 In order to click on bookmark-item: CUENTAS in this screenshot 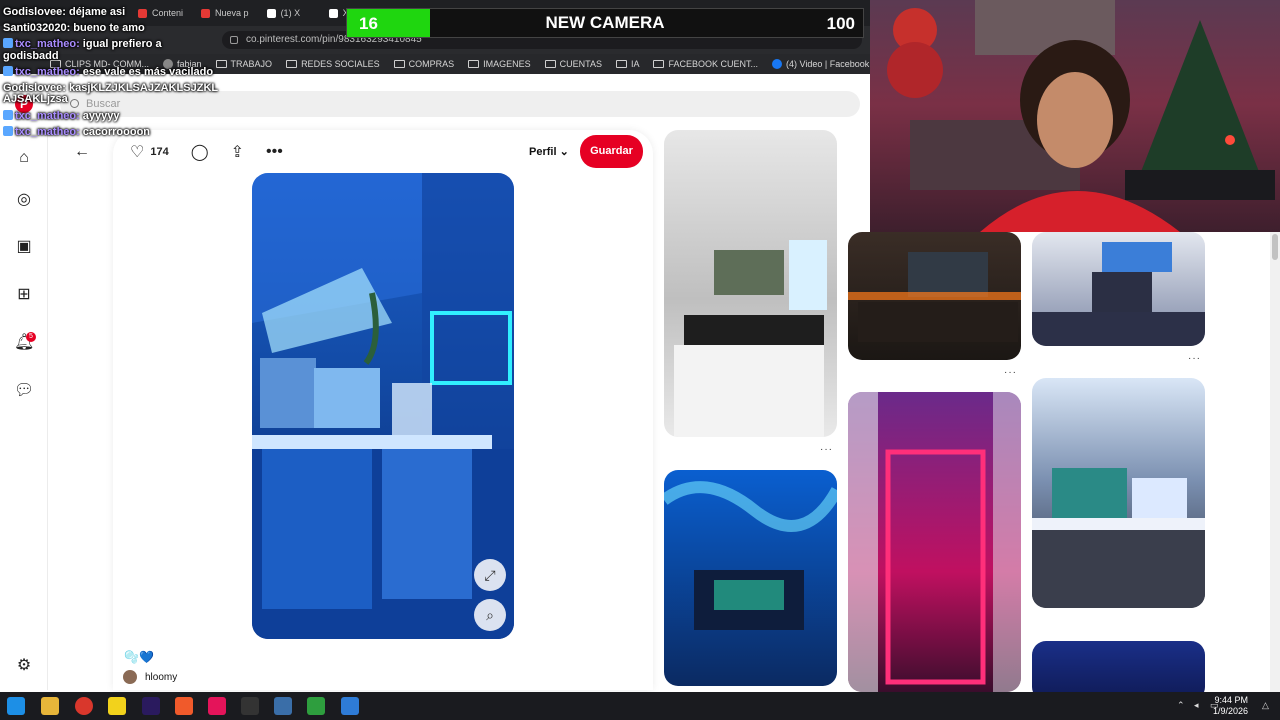, I will do `click(573, 64)`.